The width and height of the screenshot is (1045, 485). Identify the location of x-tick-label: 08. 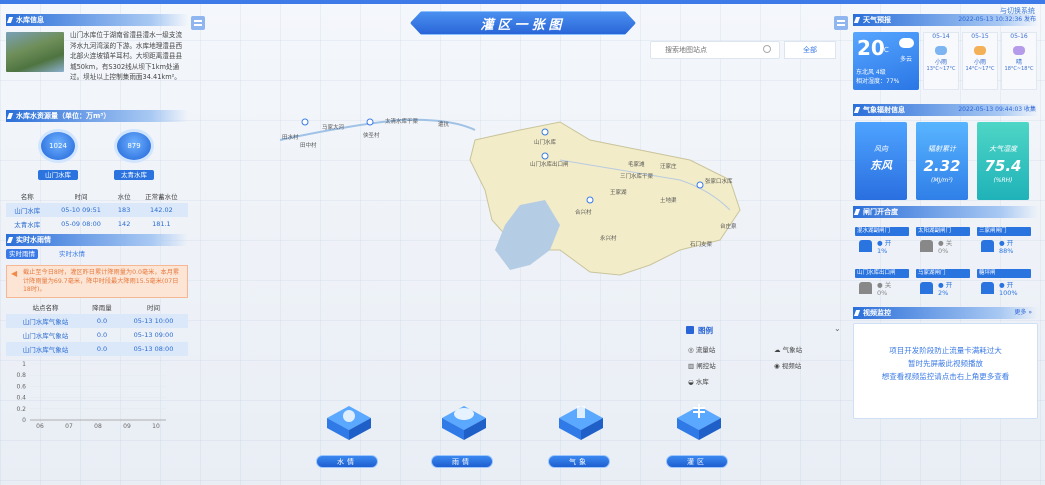
(98, 426).